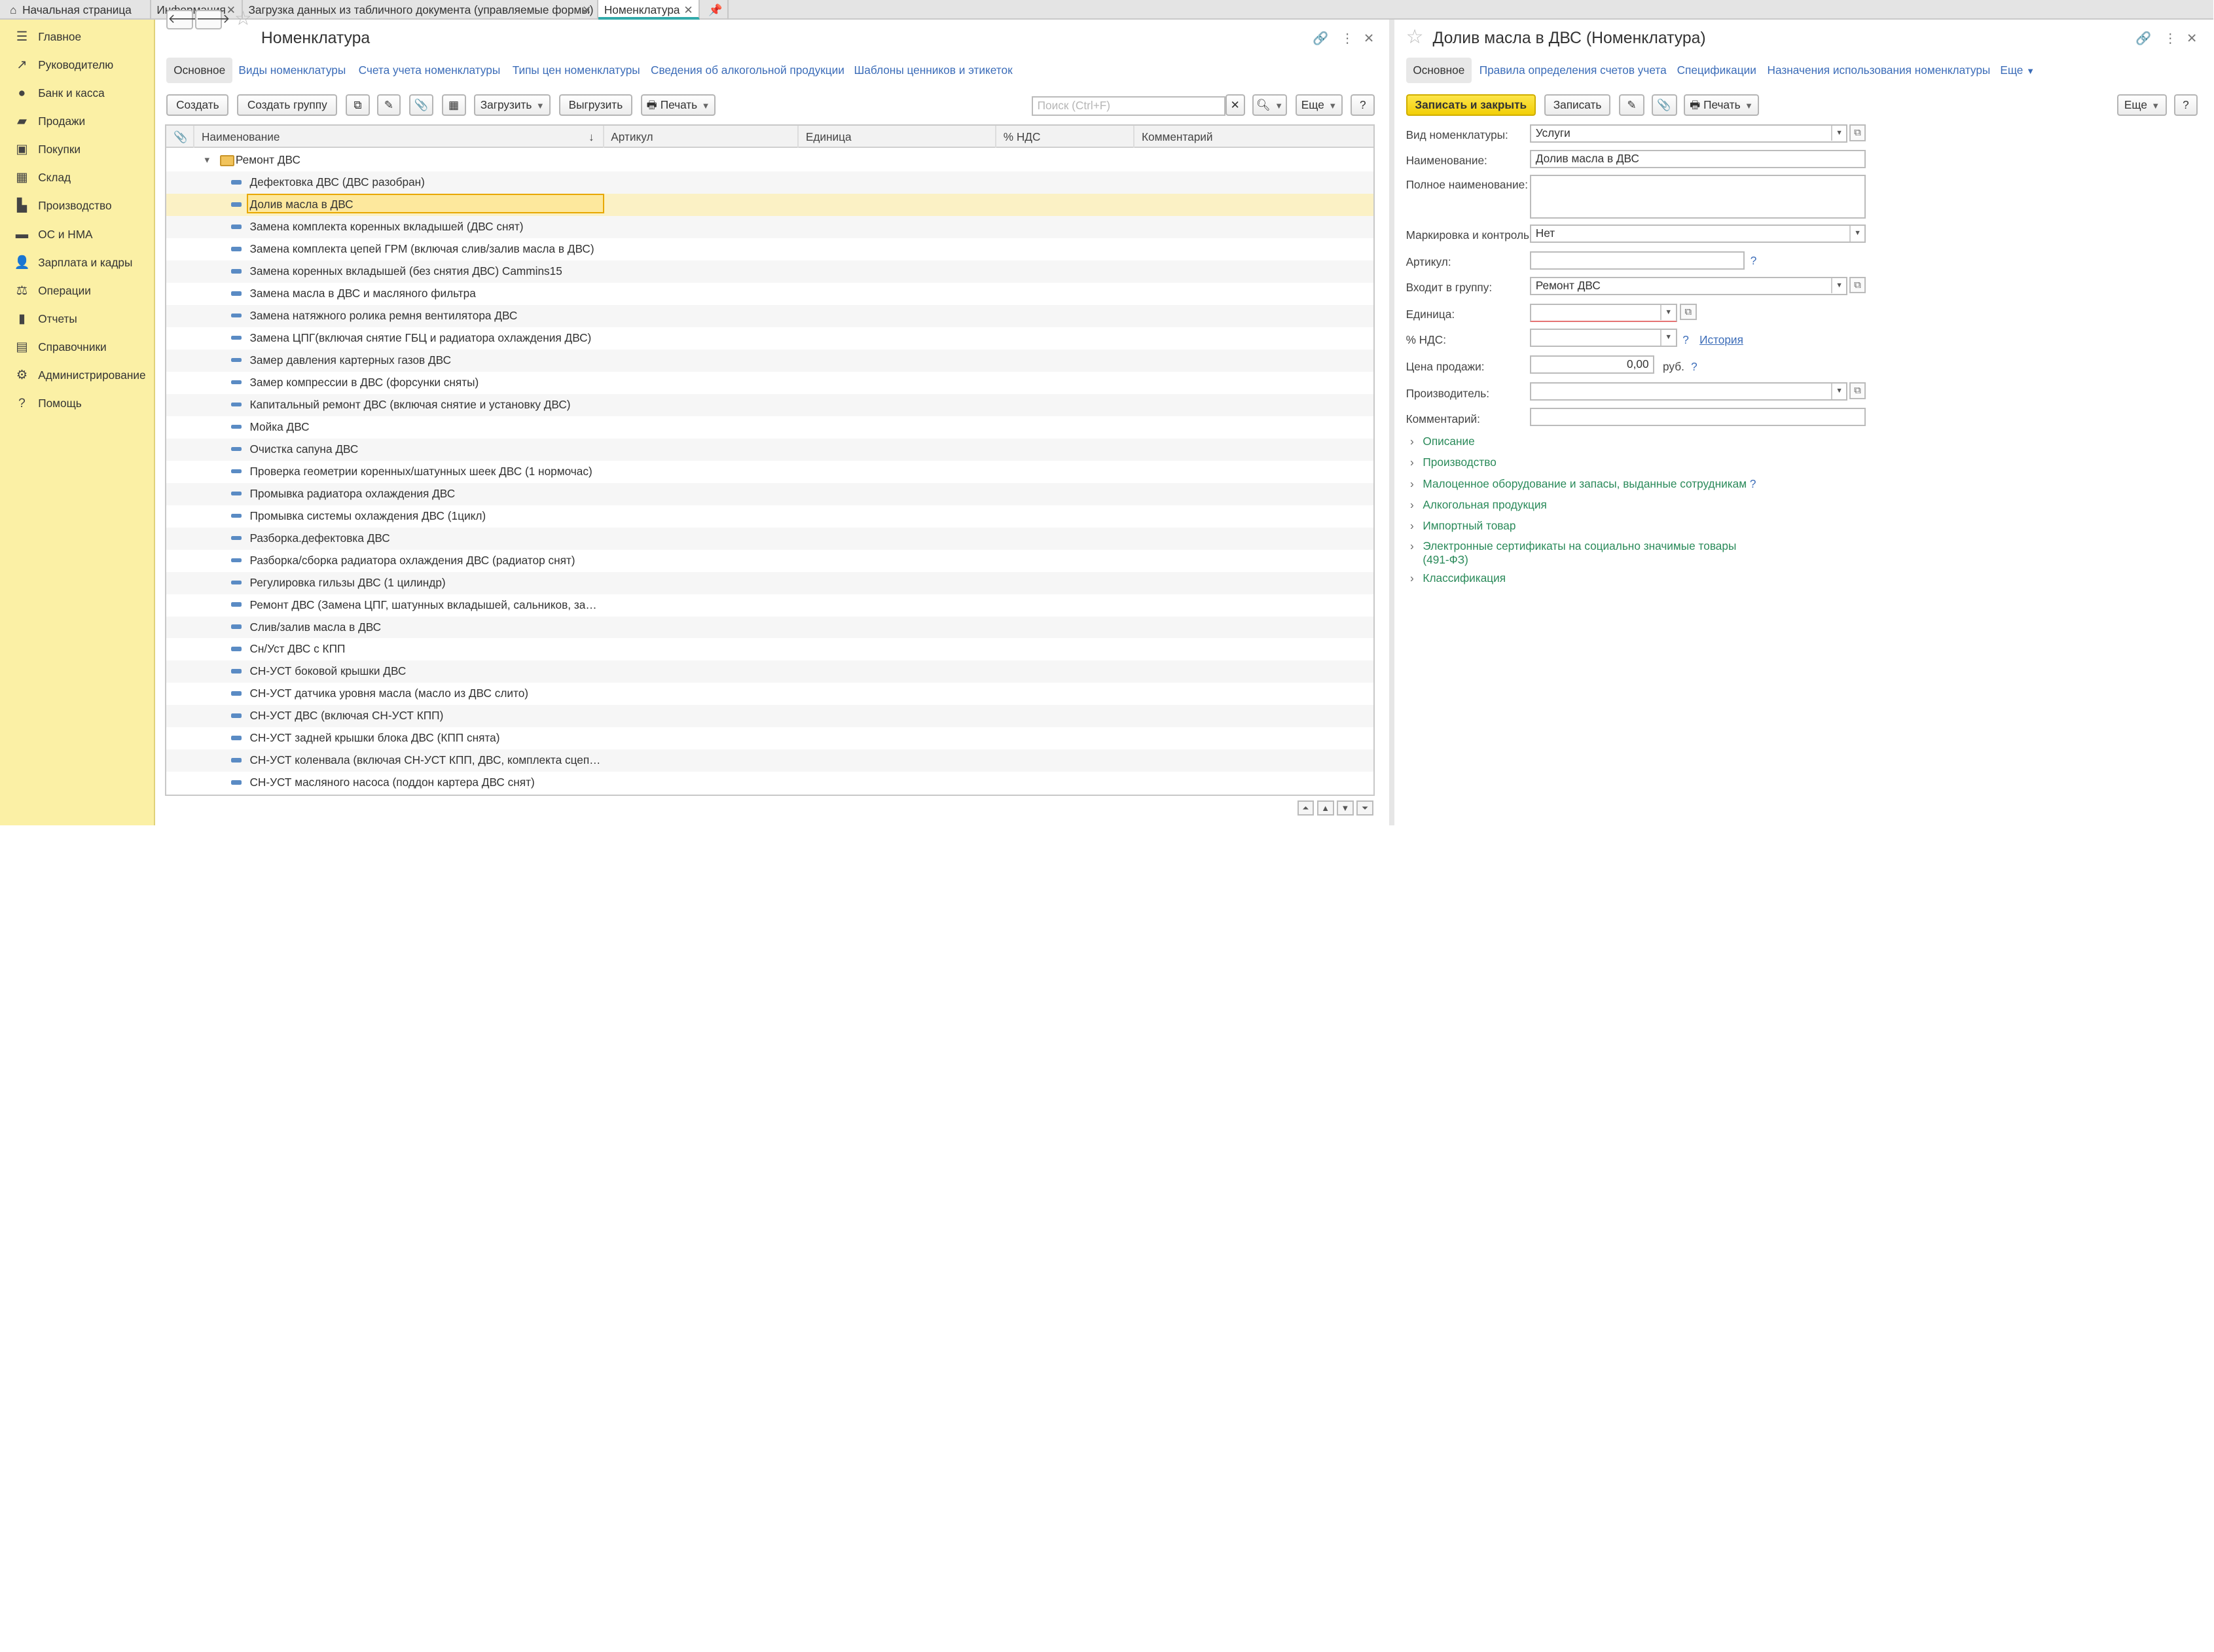  What do you see at coordinates (770, 182) in the screenshot?
I see `table-row: Дефектовка ДВС (ДВС разобран)` at bounding box center [770, 182].